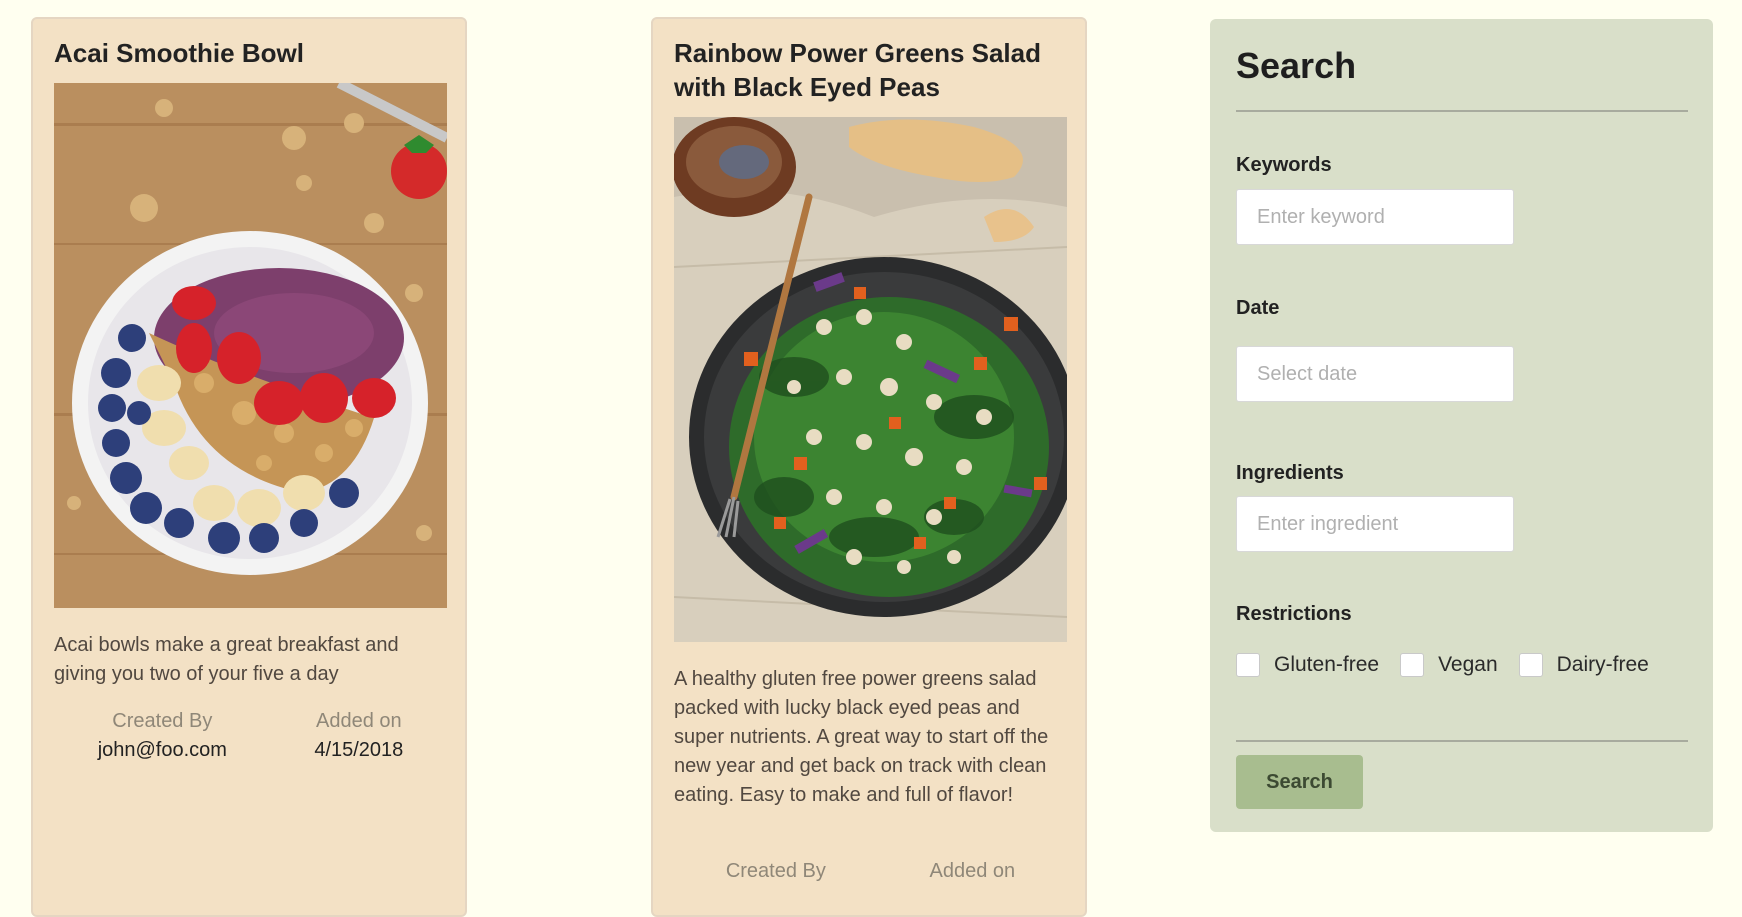  What do you see at coordinates (1375, 217) in the screenshot?
I see `keywords-input` at bounding box center [1375, 217].